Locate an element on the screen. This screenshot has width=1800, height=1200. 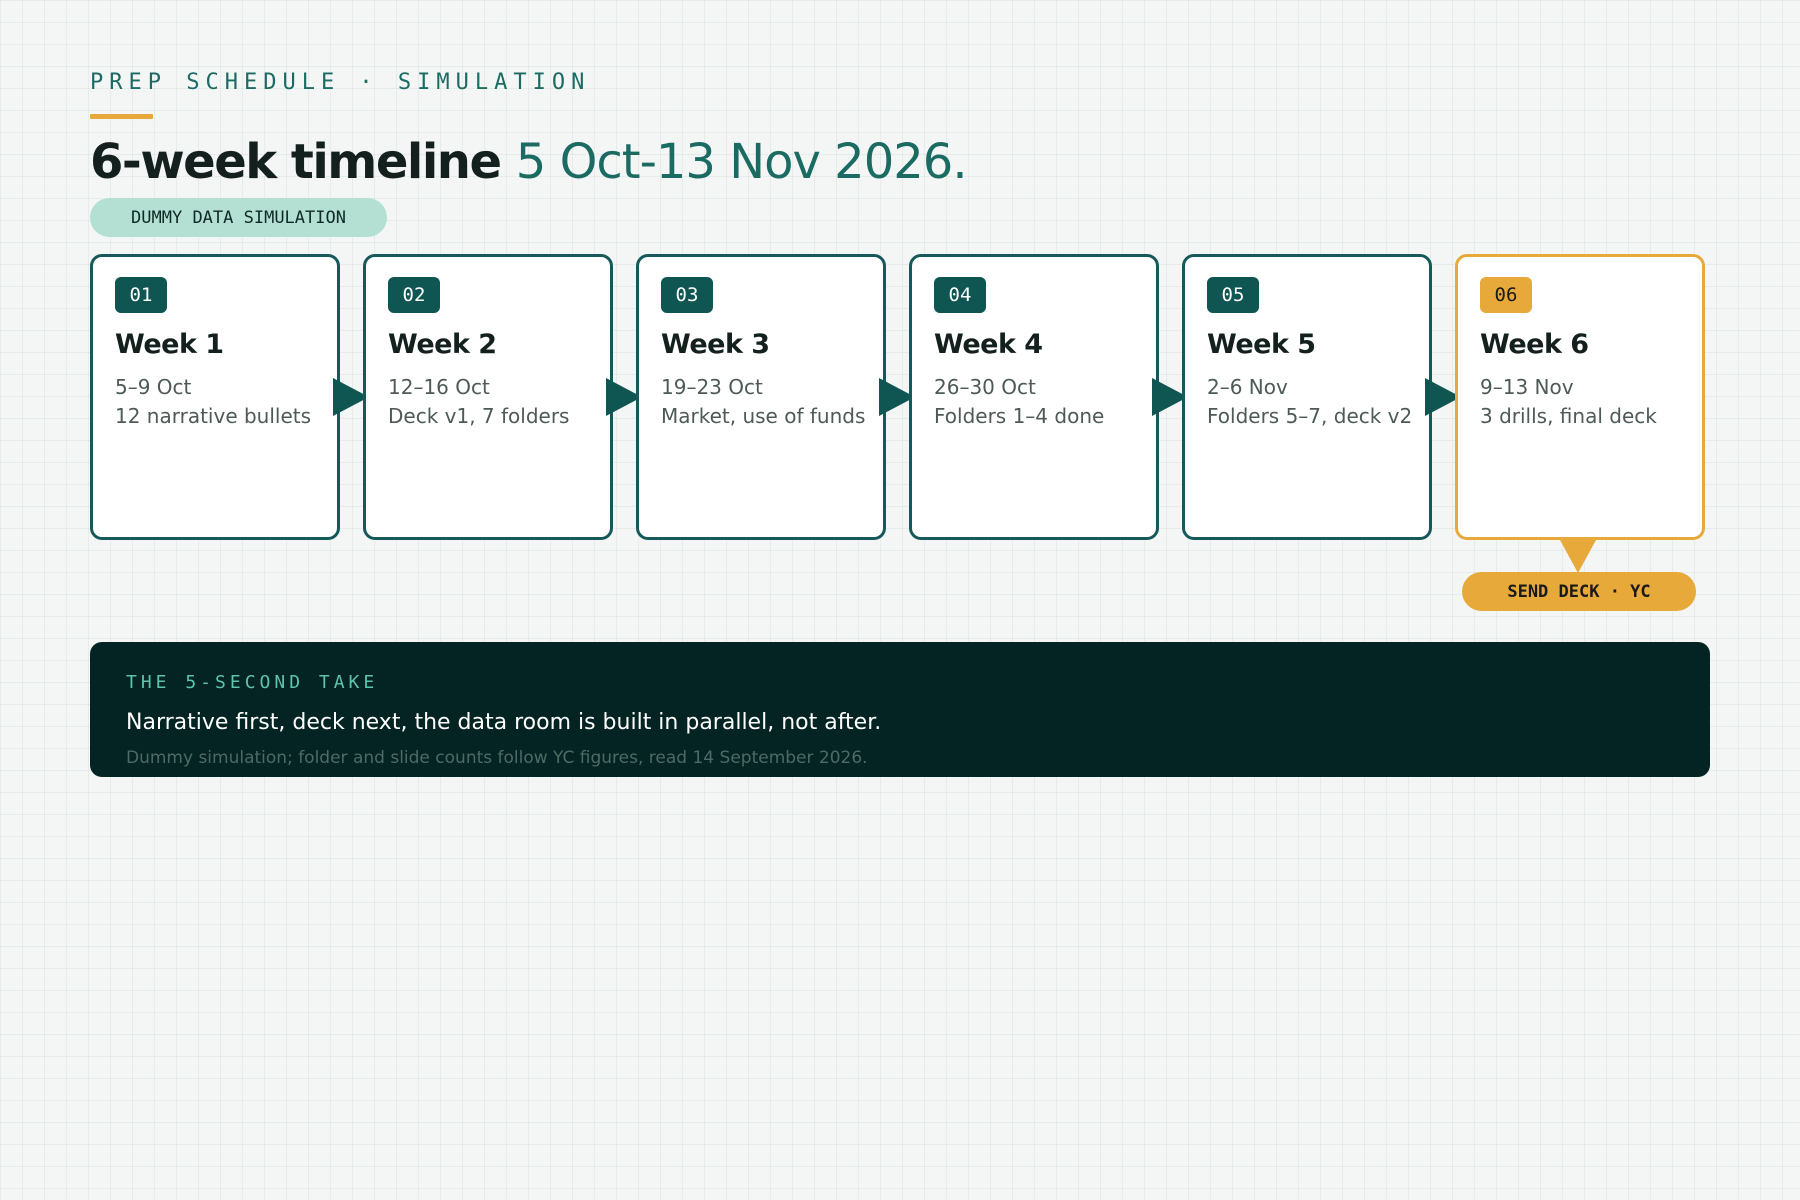
title-main: 6-week timeline is located at coordinates (296, 162).